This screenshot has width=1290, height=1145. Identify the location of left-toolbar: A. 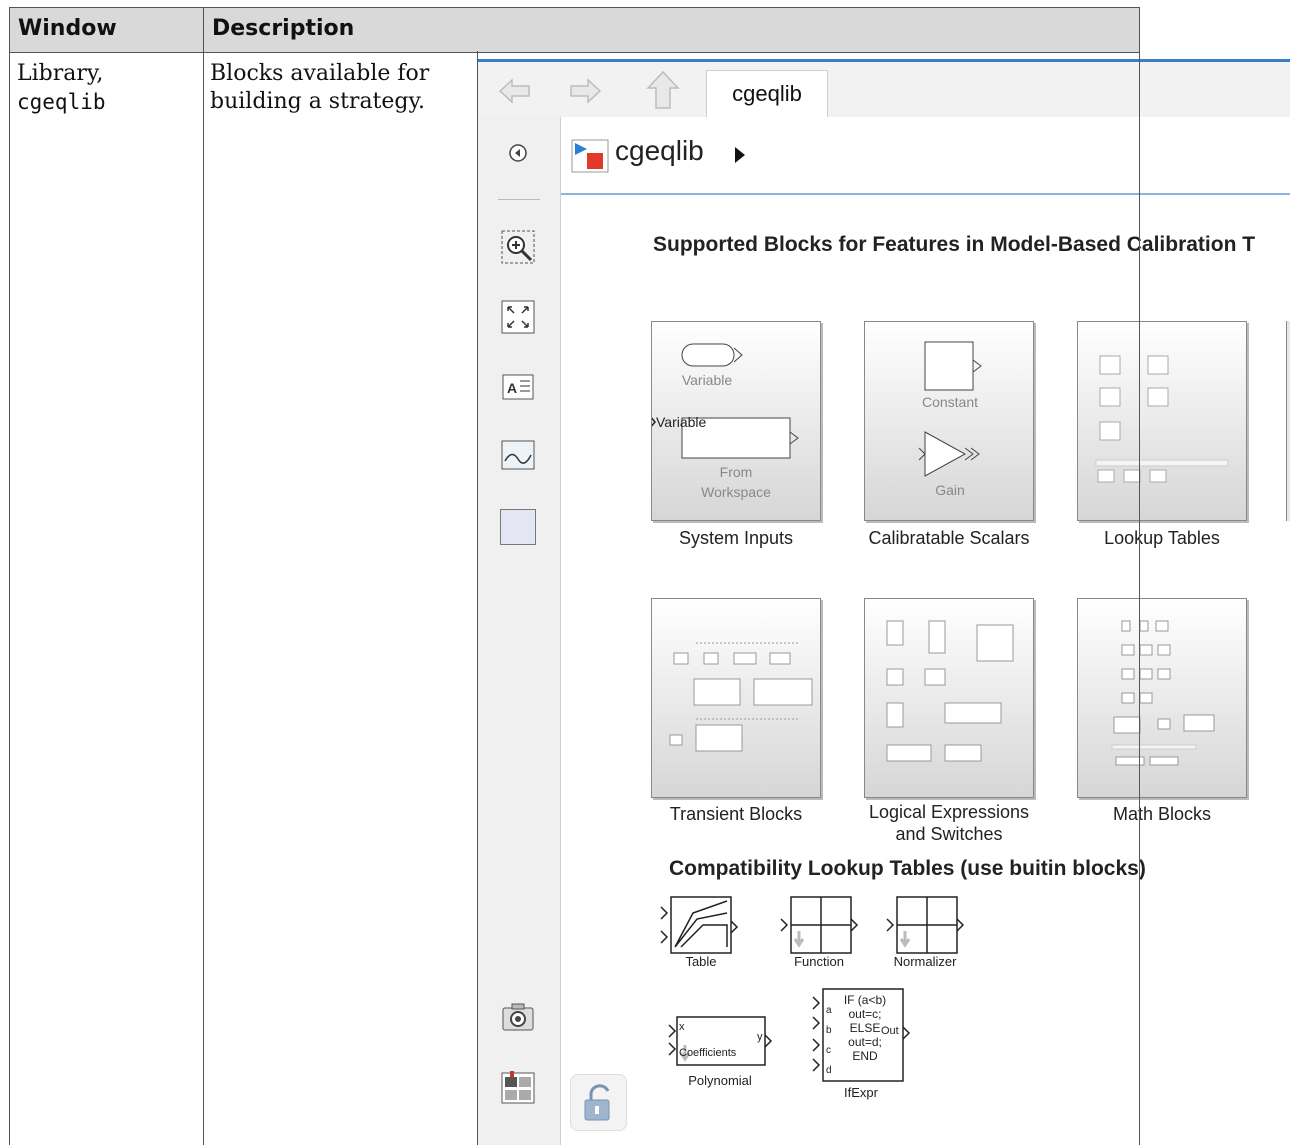
(519, 631).